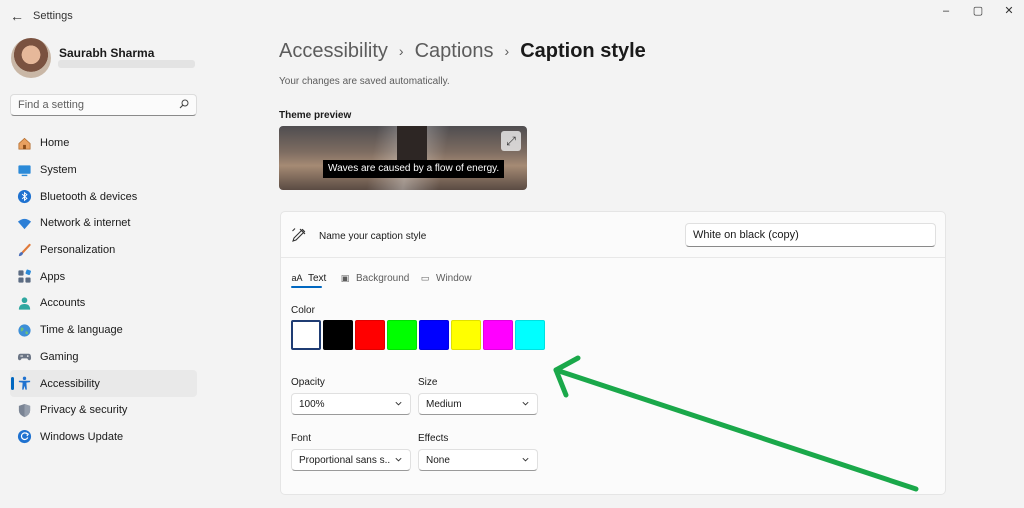 The width and height of the screenshot is (1024, 508). I want to click on font-label: Font, so click(301, 438).